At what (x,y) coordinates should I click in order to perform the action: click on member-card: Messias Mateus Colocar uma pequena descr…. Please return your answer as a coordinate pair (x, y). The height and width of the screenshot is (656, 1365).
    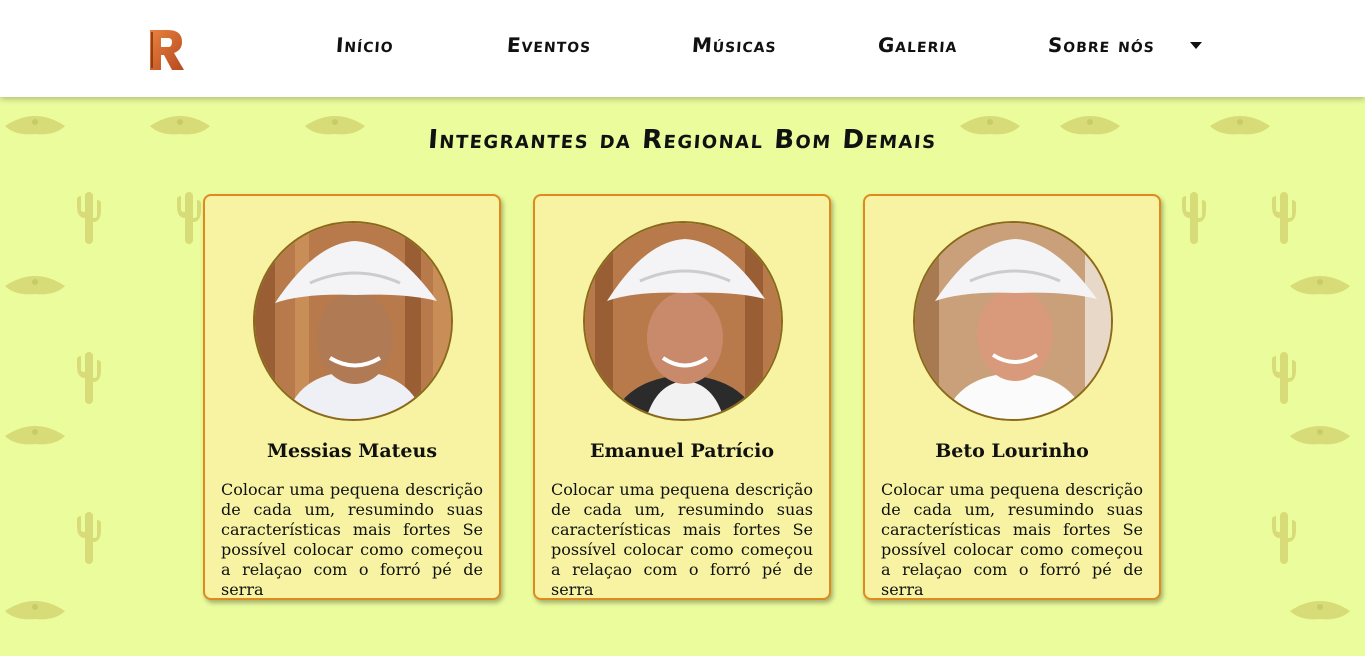
    Looking at the image, I should click on (352, 397).